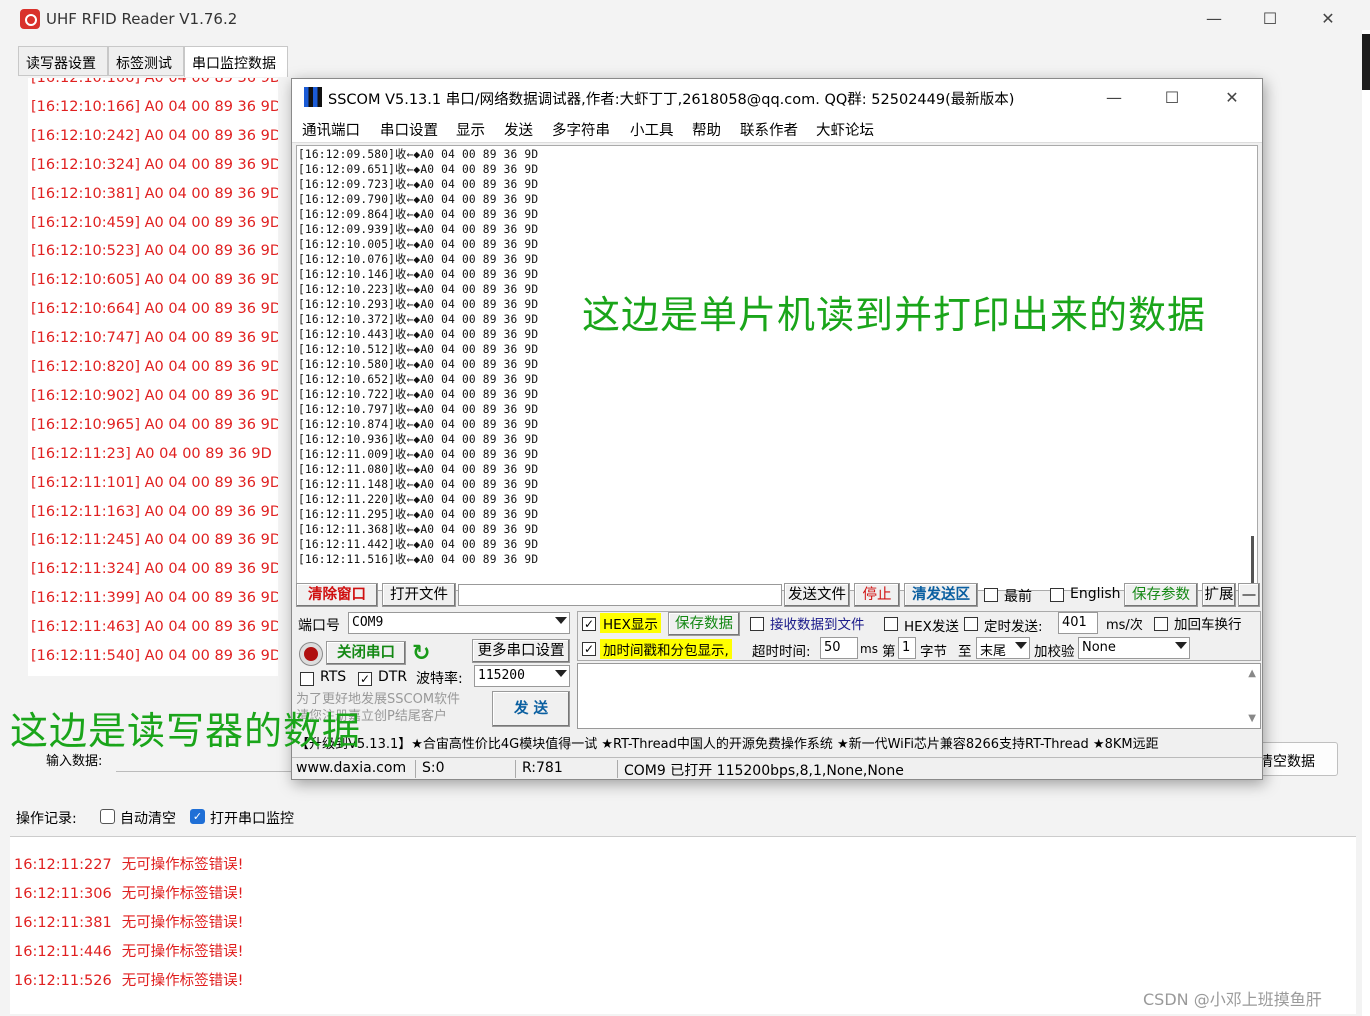  What do you see at coordinates (366, 653) in the screenshot?
I see `close-port-button: 关闭串口` at bounding box center [366, 653].